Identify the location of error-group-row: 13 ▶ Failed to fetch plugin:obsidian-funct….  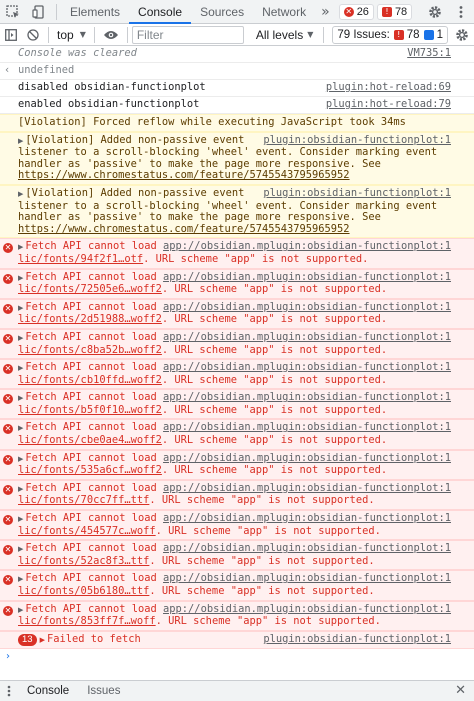
(237, 640).